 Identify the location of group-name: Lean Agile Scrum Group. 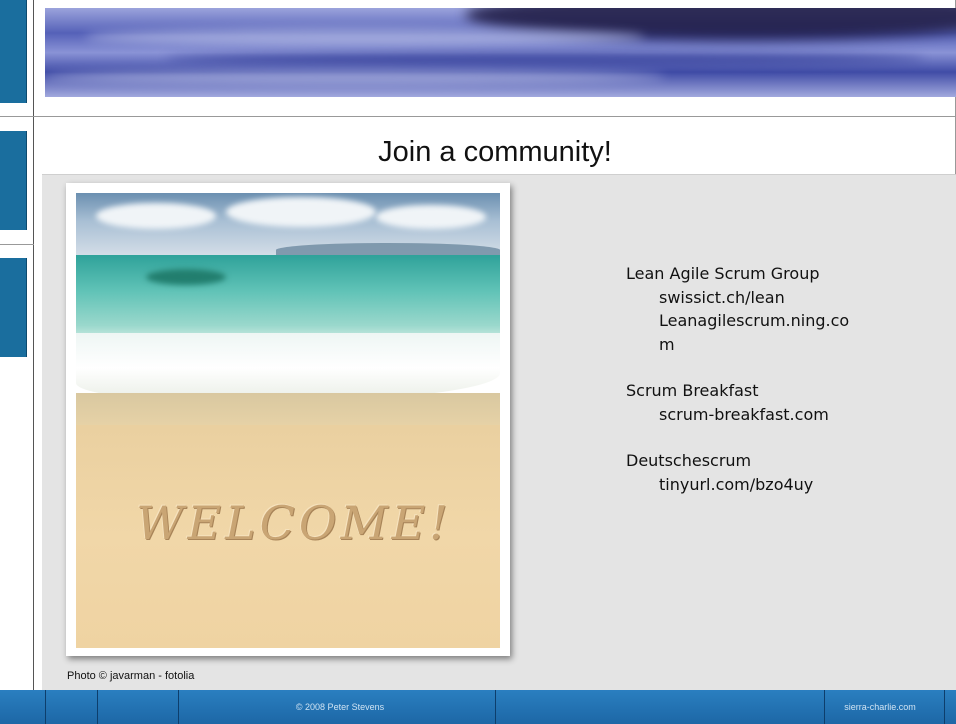
(723, 273).